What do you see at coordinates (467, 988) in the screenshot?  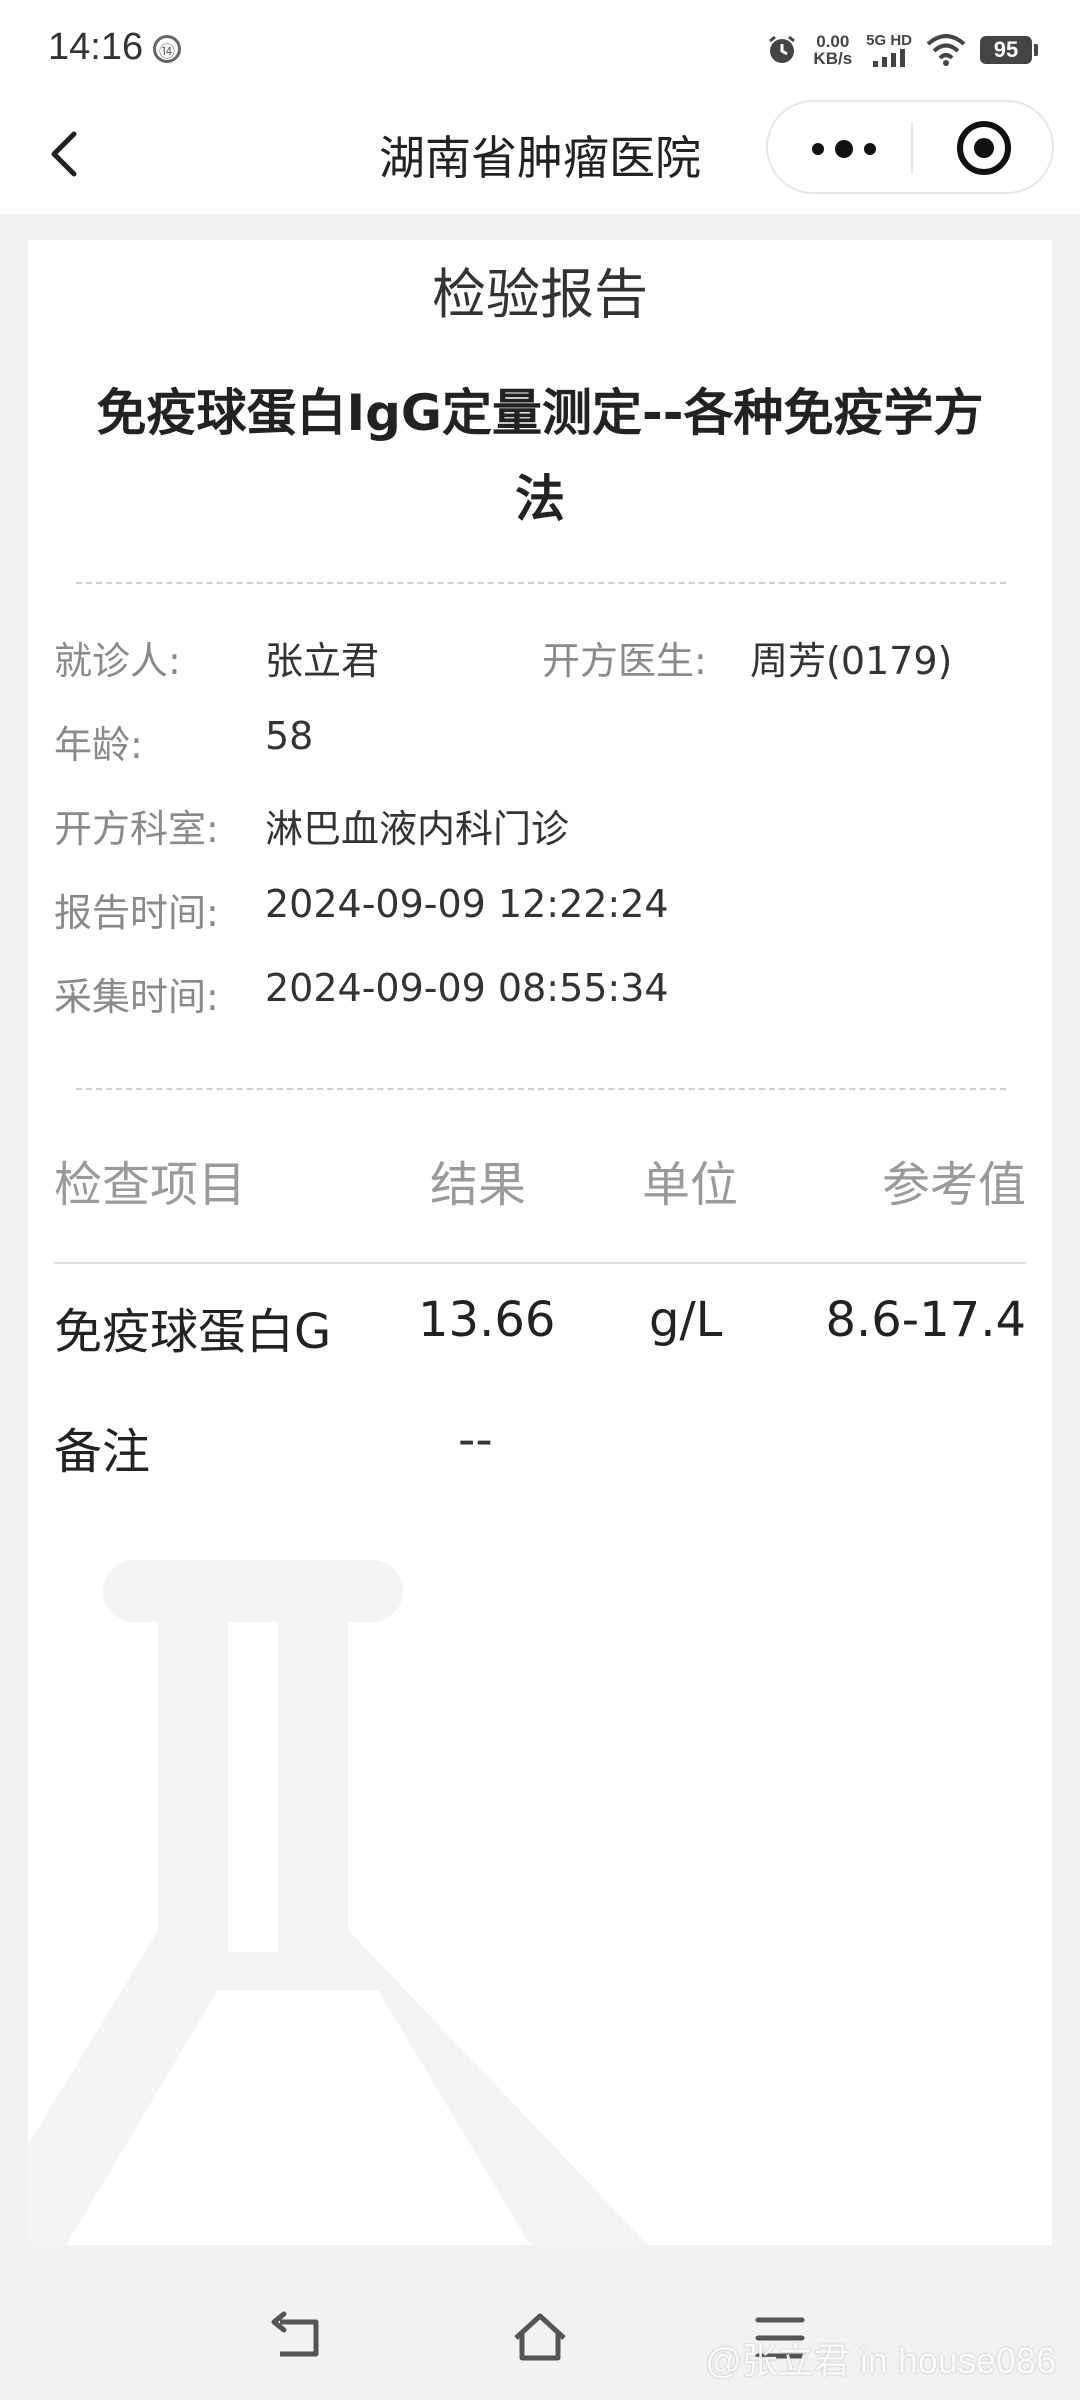 I see `collect-time-value: 2024-09-09 08:55:34` at bounding box center [467, 988].